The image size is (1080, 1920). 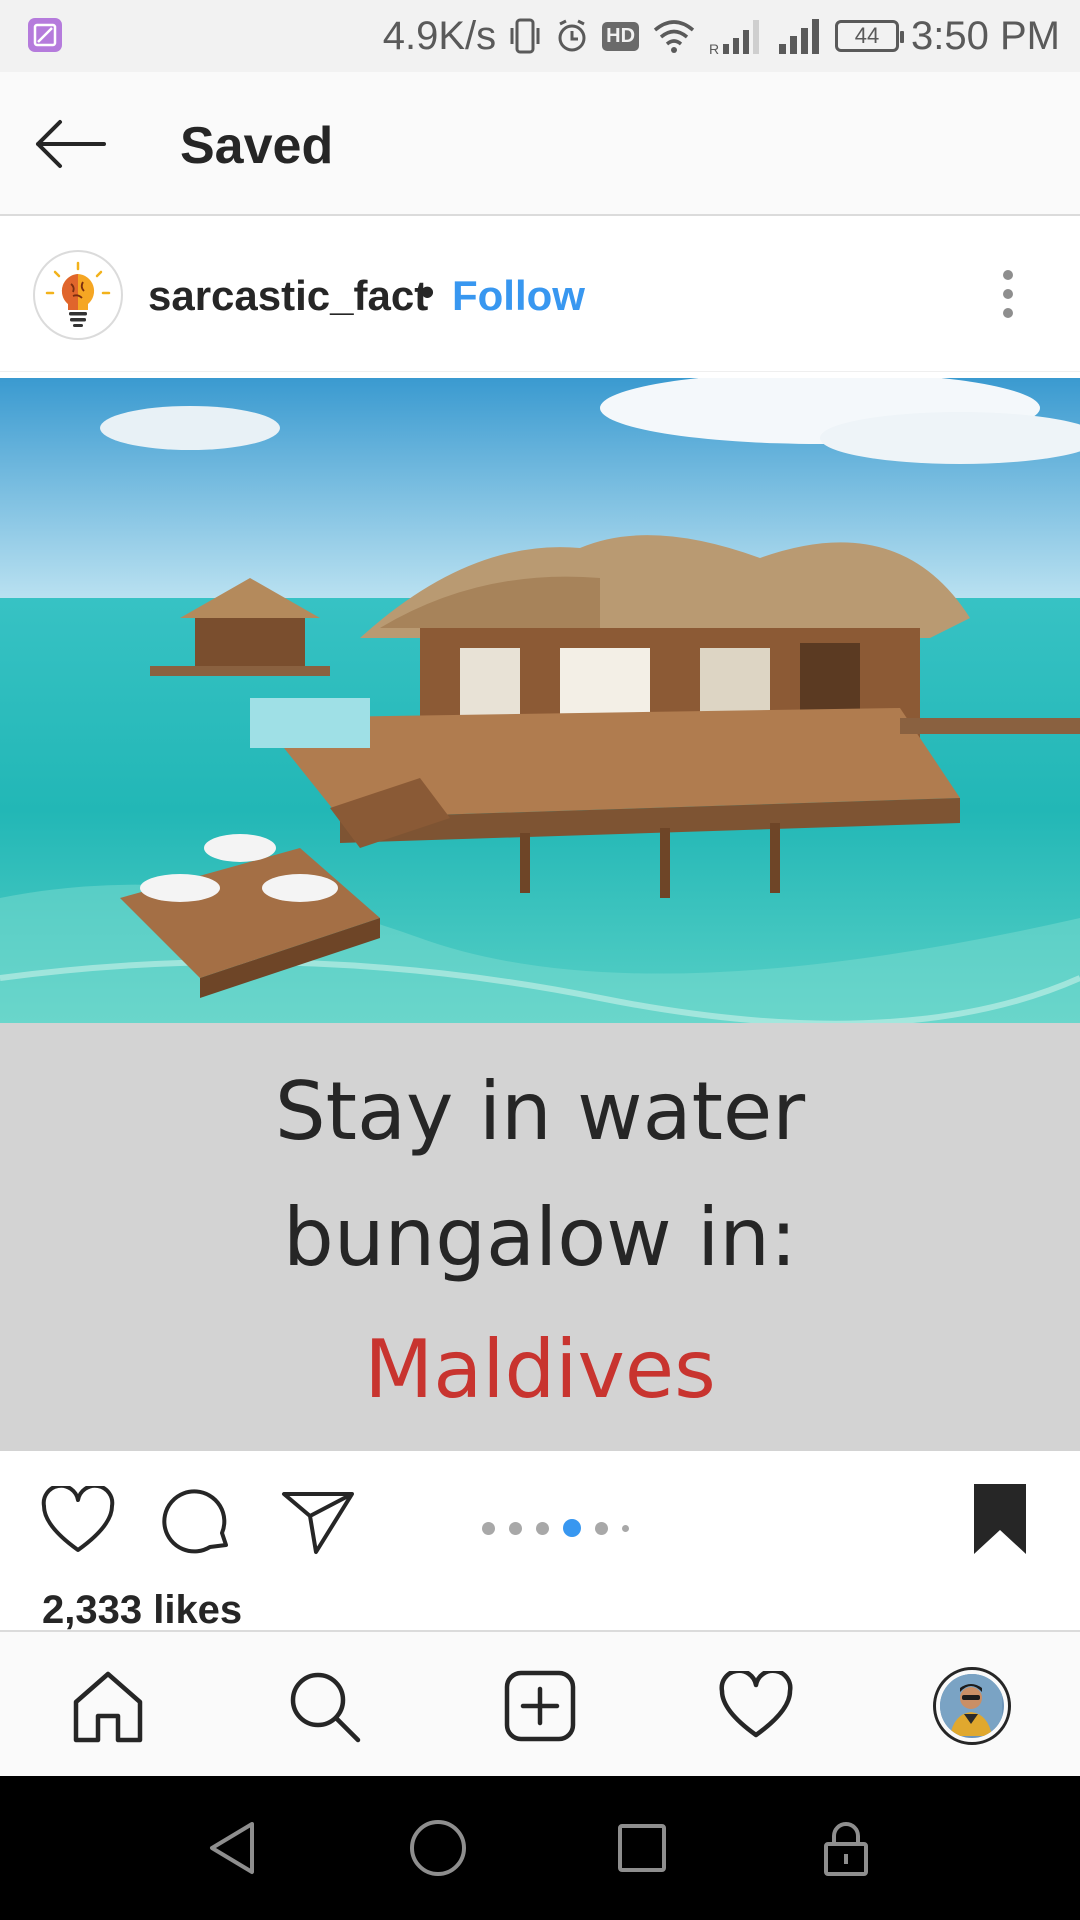 I want to click on post-header: sarcastic_fact • Follow, so click(x=540, y=294).